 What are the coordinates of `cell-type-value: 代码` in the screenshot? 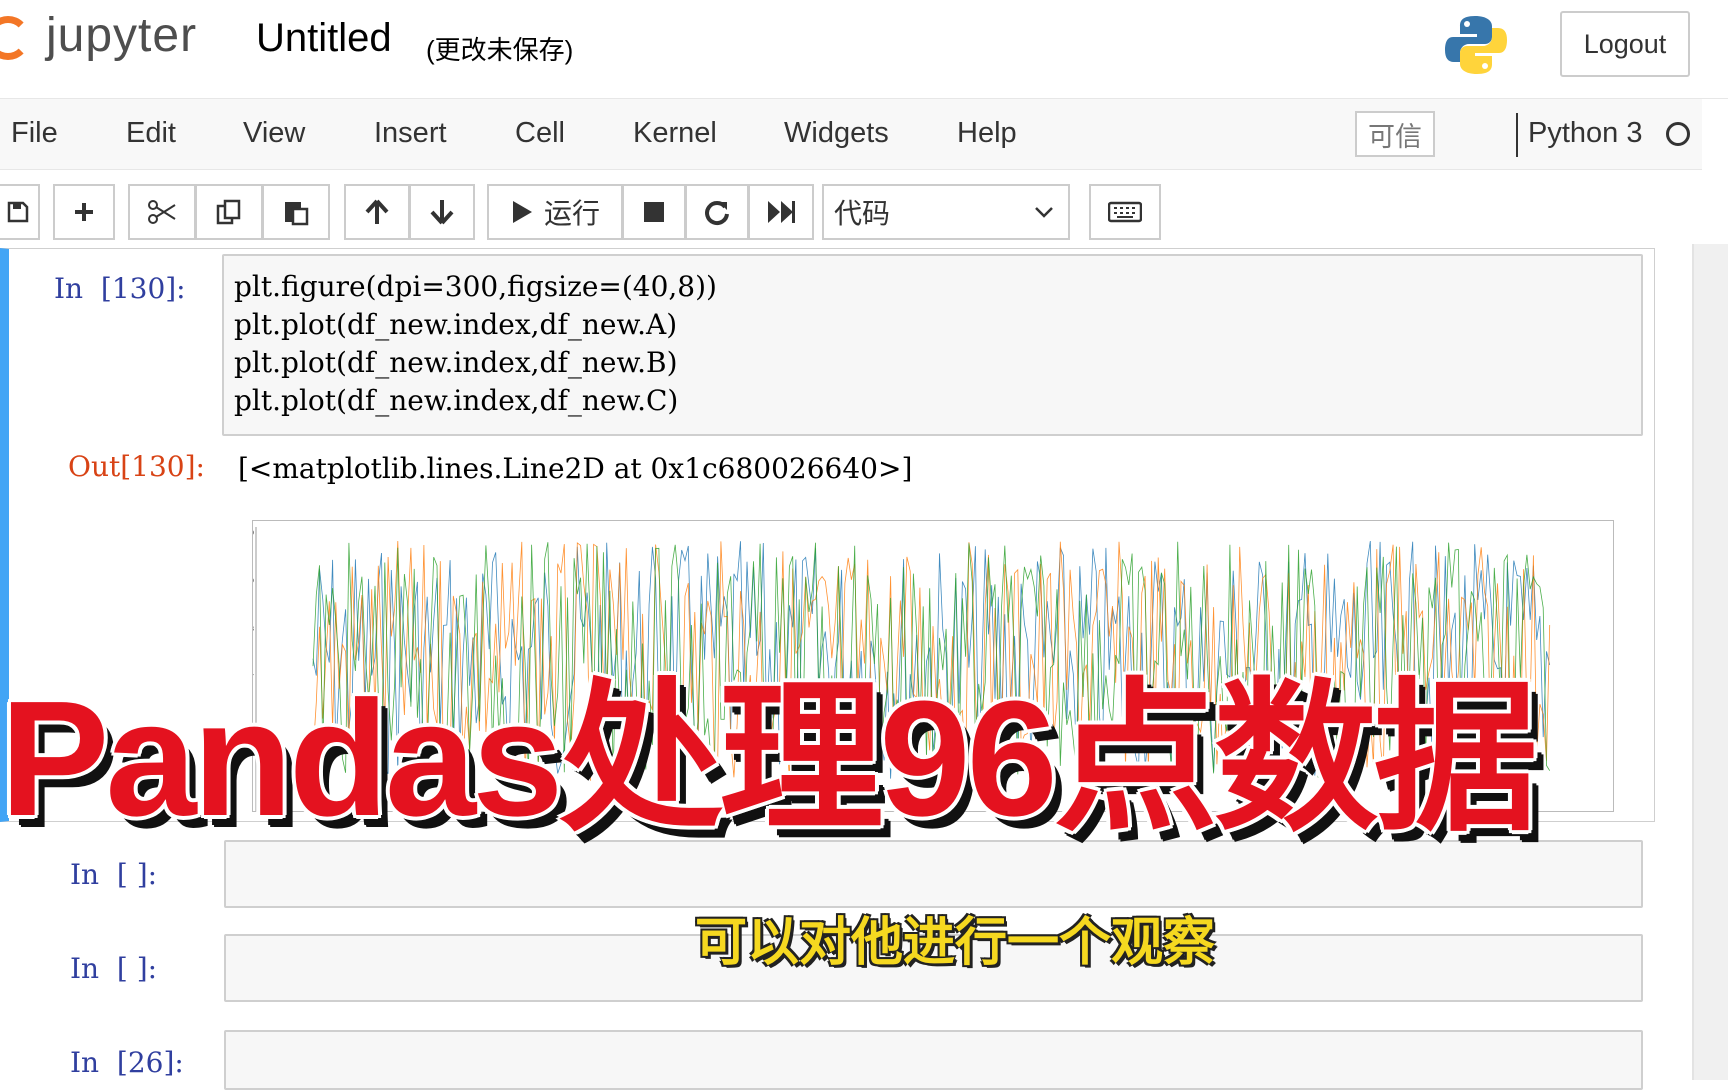 It's located at (862, 213).